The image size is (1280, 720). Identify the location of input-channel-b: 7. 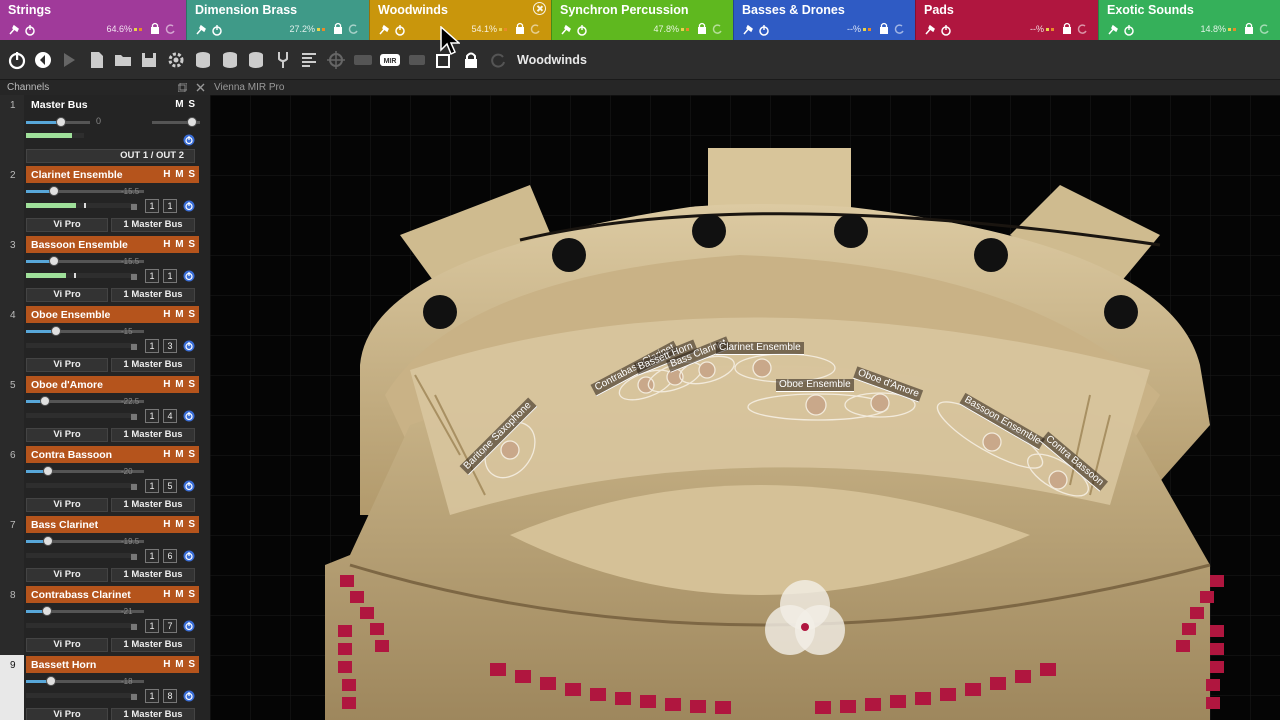
(170, 626).